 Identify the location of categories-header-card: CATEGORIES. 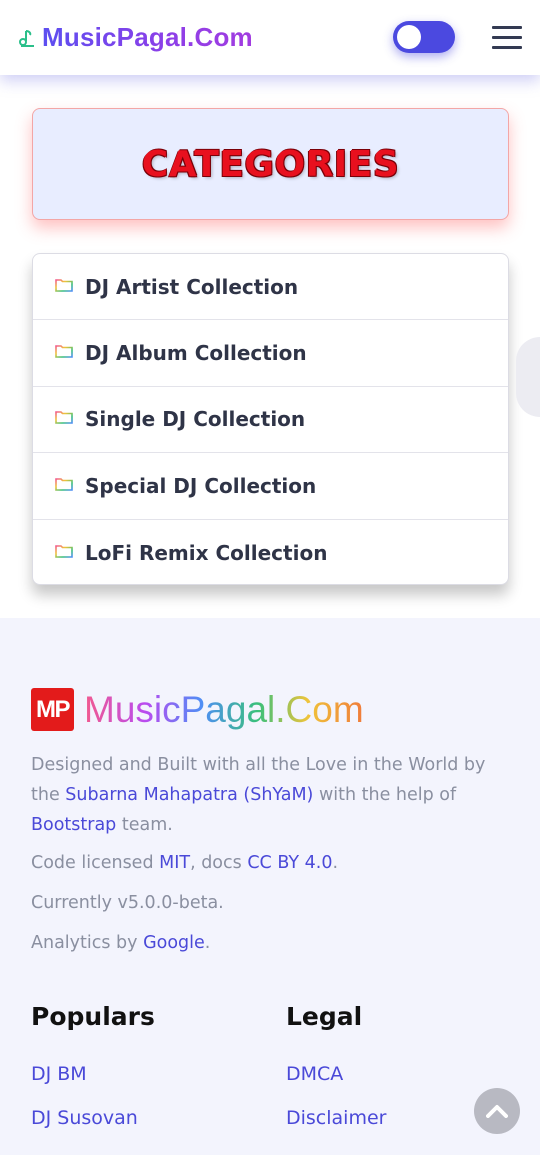
(270, 164).